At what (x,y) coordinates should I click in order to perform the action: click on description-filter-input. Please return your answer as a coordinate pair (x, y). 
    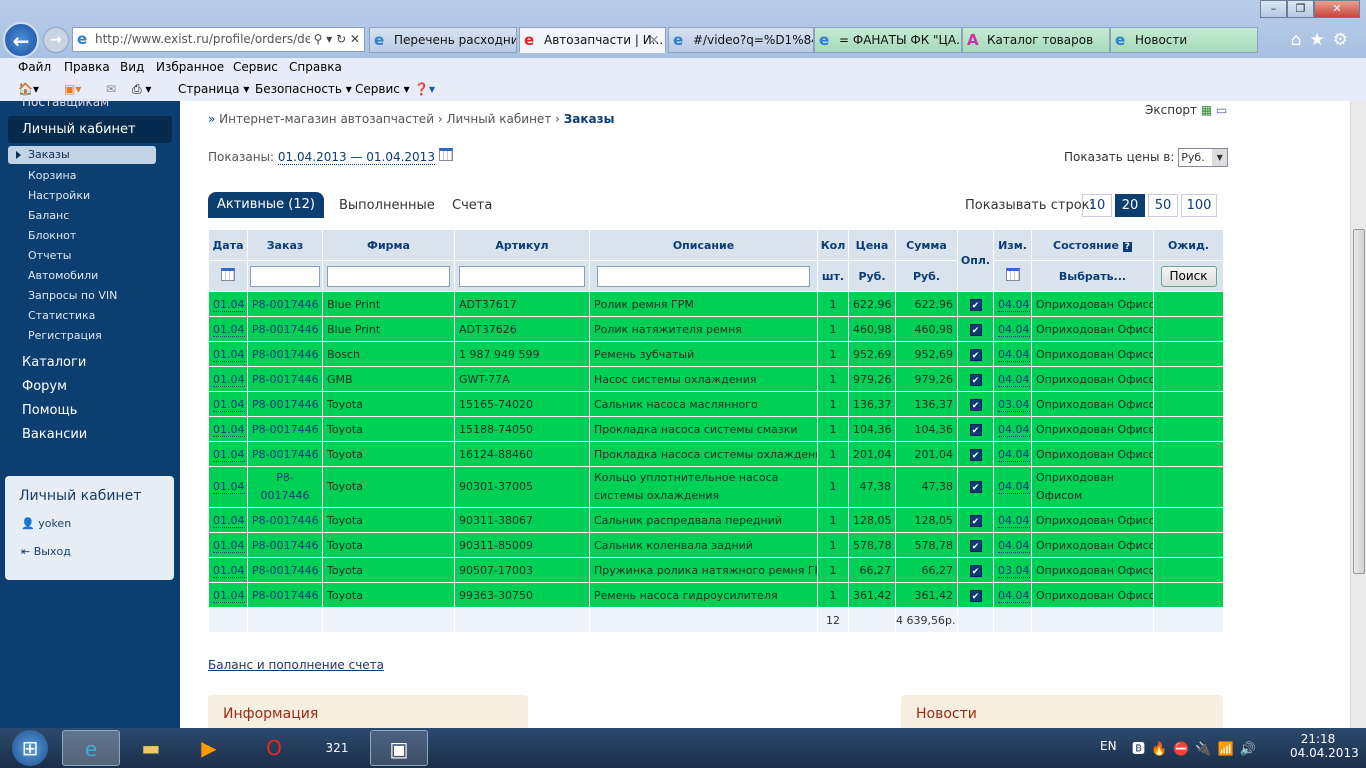
    Looking at the image, I should click on (703, 276).